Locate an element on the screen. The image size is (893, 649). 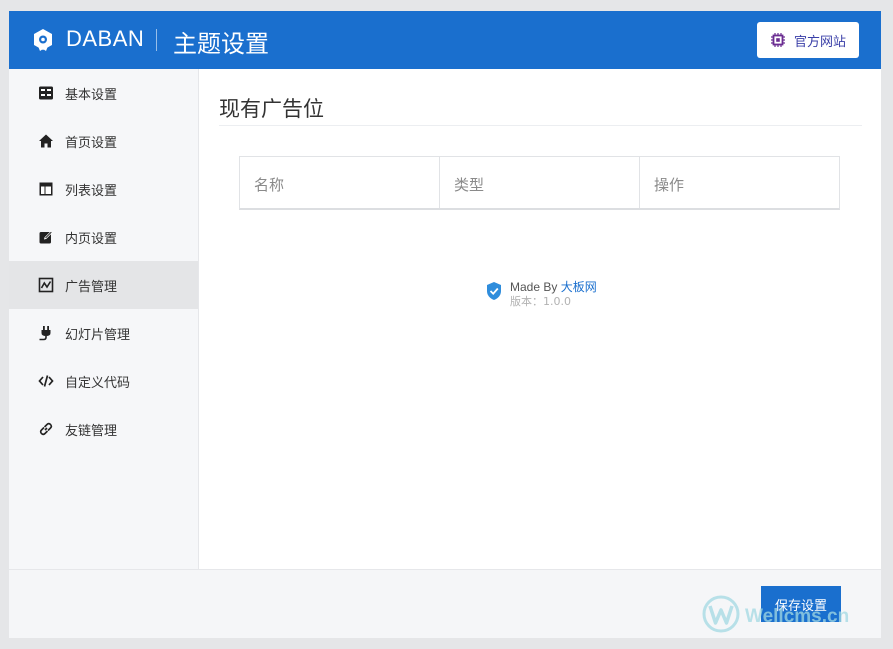
layout-icon is located at coordinates (46, 189).